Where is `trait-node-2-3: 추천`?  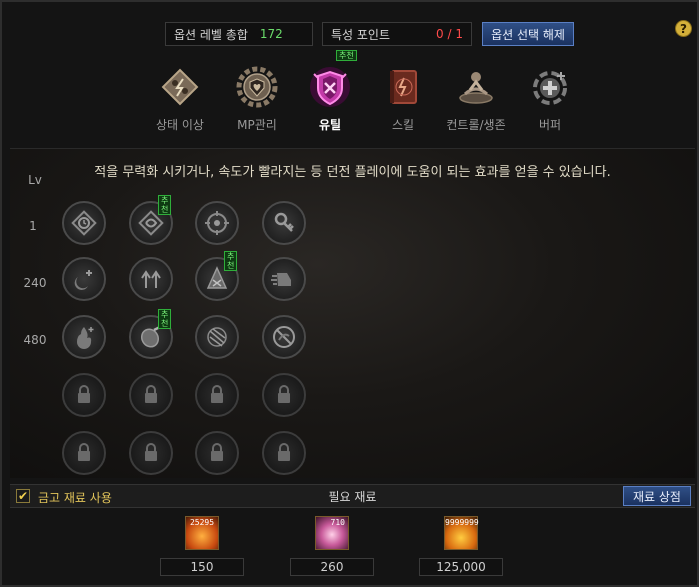 trait-node-2-3: 추천 is located at coordinates (217, 276).